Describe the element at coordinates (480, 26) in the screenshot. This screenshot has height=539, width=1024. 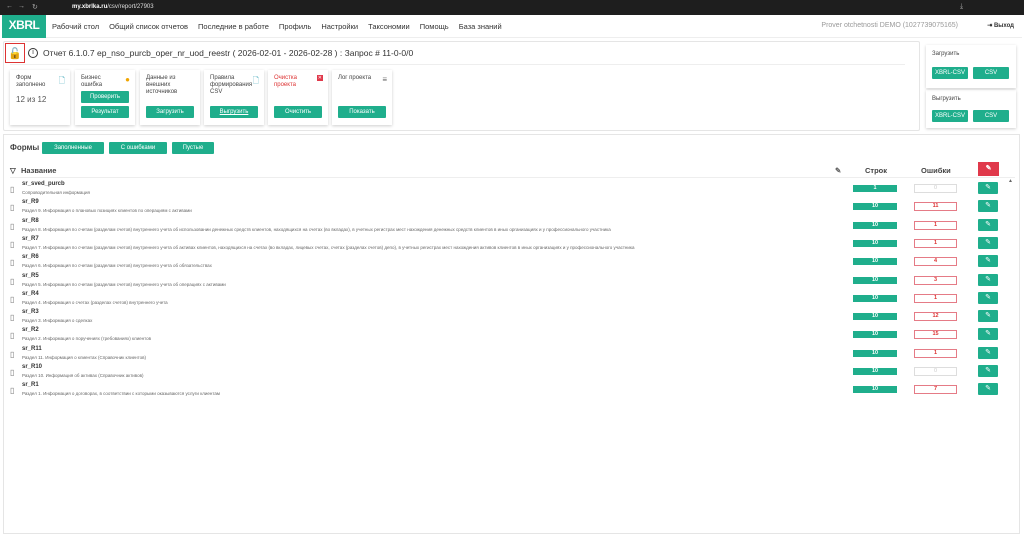
I see `nav-link: База знаний` at that location.